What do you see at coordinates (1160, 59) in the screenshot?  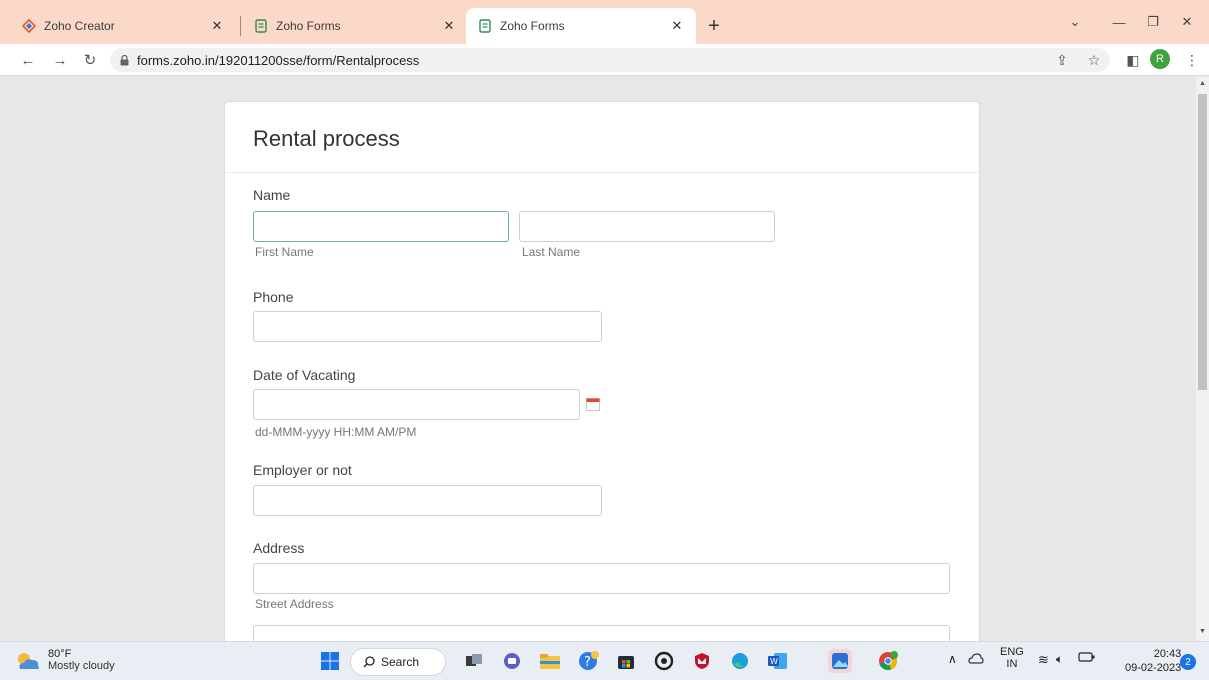 I see `profile-avatar: R` at bounding box center [1160, 59].